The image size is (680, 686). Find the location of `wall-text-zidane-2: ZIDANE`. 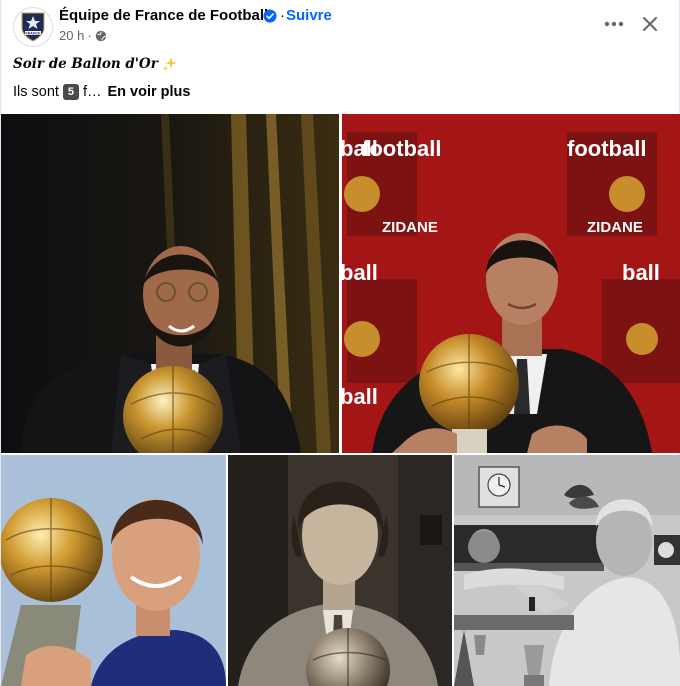

wall-text-zidane-2: ZIDANE is located at coordinates (615, 227).